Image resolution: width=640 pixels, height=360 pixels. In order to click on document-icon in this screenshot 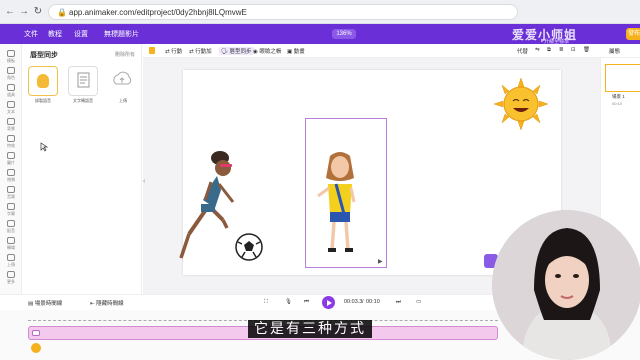, I will do `click(83, 80)`.